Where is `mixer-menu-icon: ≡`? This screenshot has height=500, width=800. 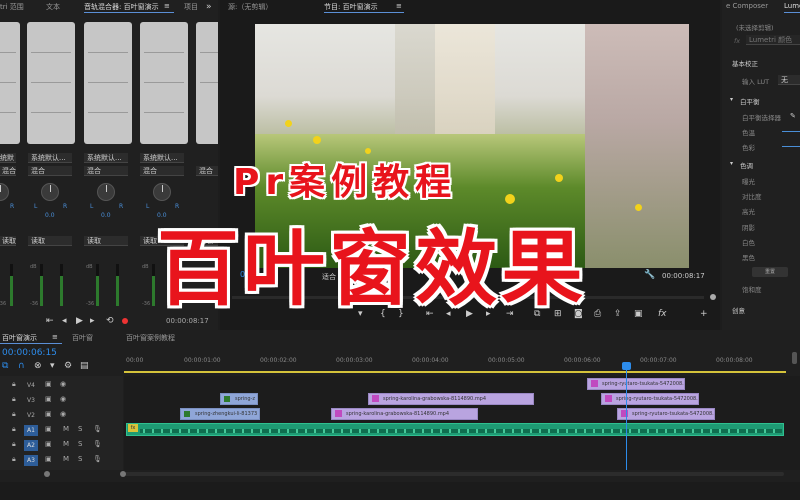
mixer-menu-icon: ≡ is located at coordinates (167, 6).